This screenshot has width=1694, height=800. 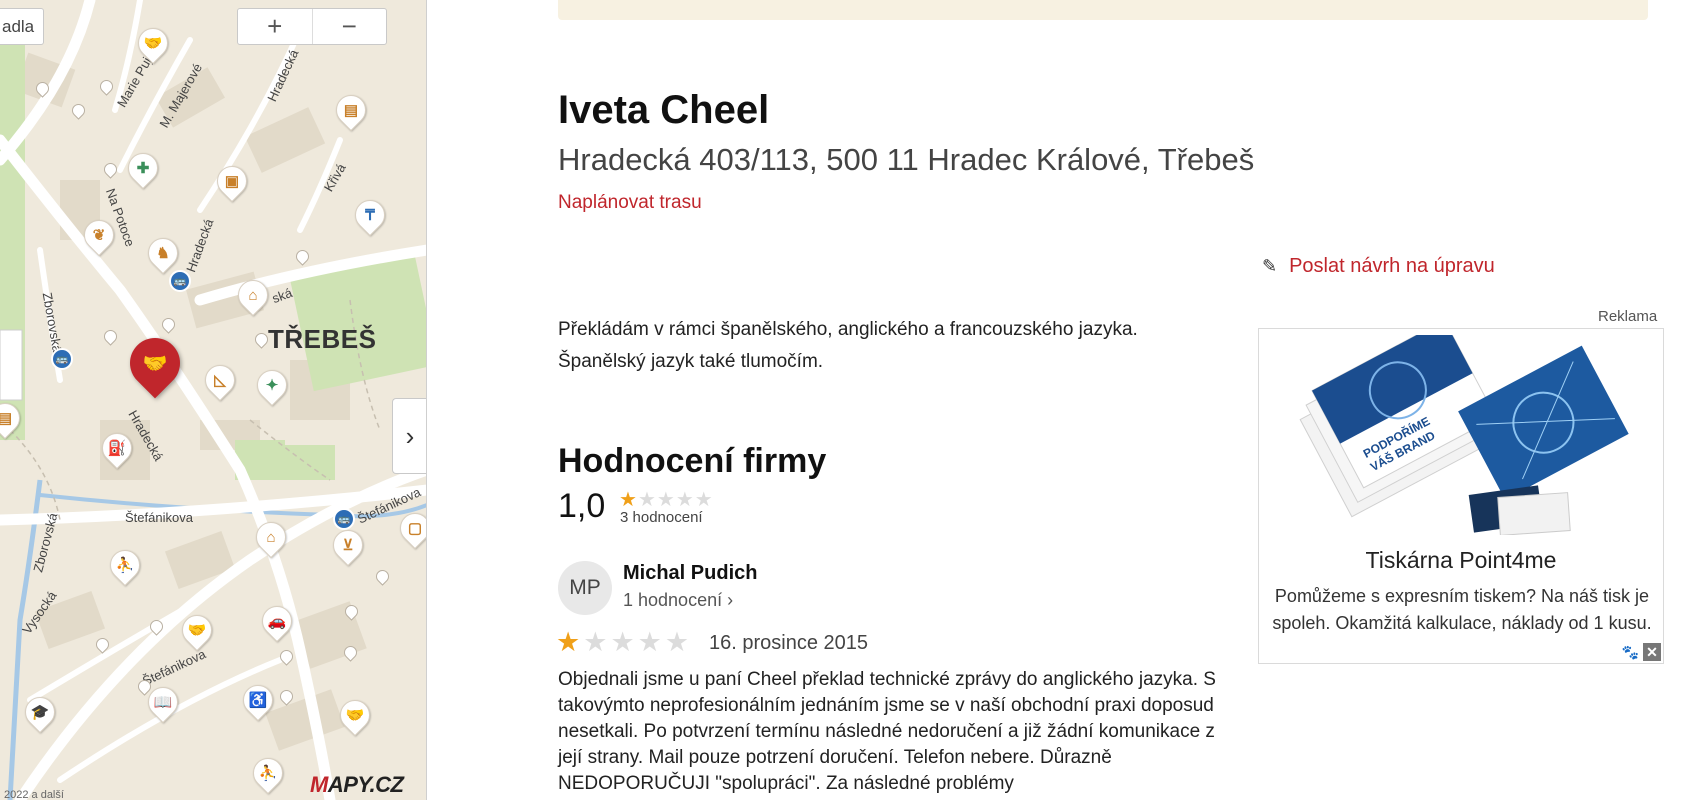 What do you see at coordinates (322, 339) in the screenshot?
I see `map-district-label: TŘEBEŠ` at bounding box center [322, 339].